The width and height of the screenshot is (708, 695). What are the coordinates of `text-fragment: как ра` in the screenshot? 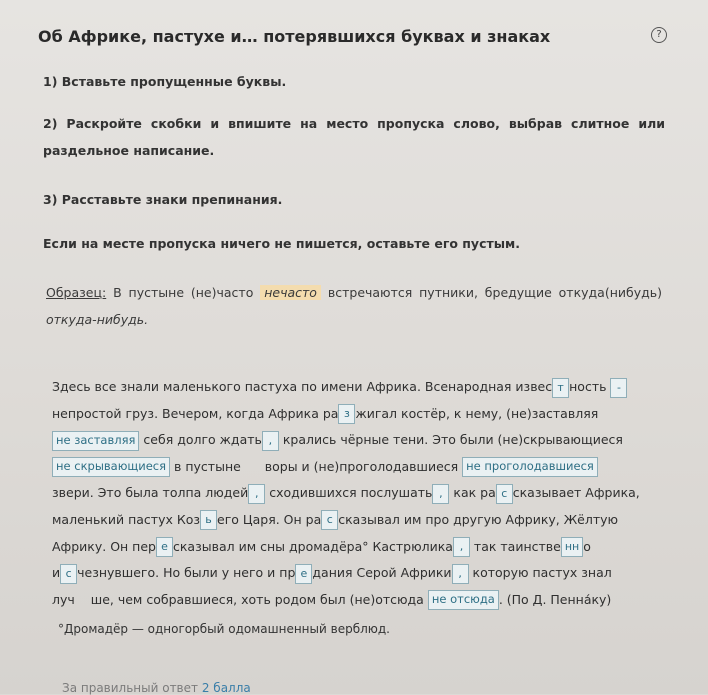 It's located at (472, 493).